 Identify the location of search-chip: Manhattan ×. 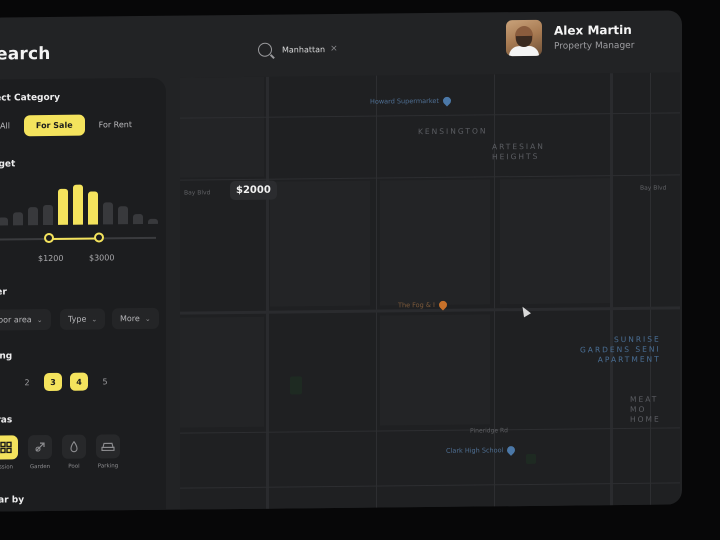
(310, 49).